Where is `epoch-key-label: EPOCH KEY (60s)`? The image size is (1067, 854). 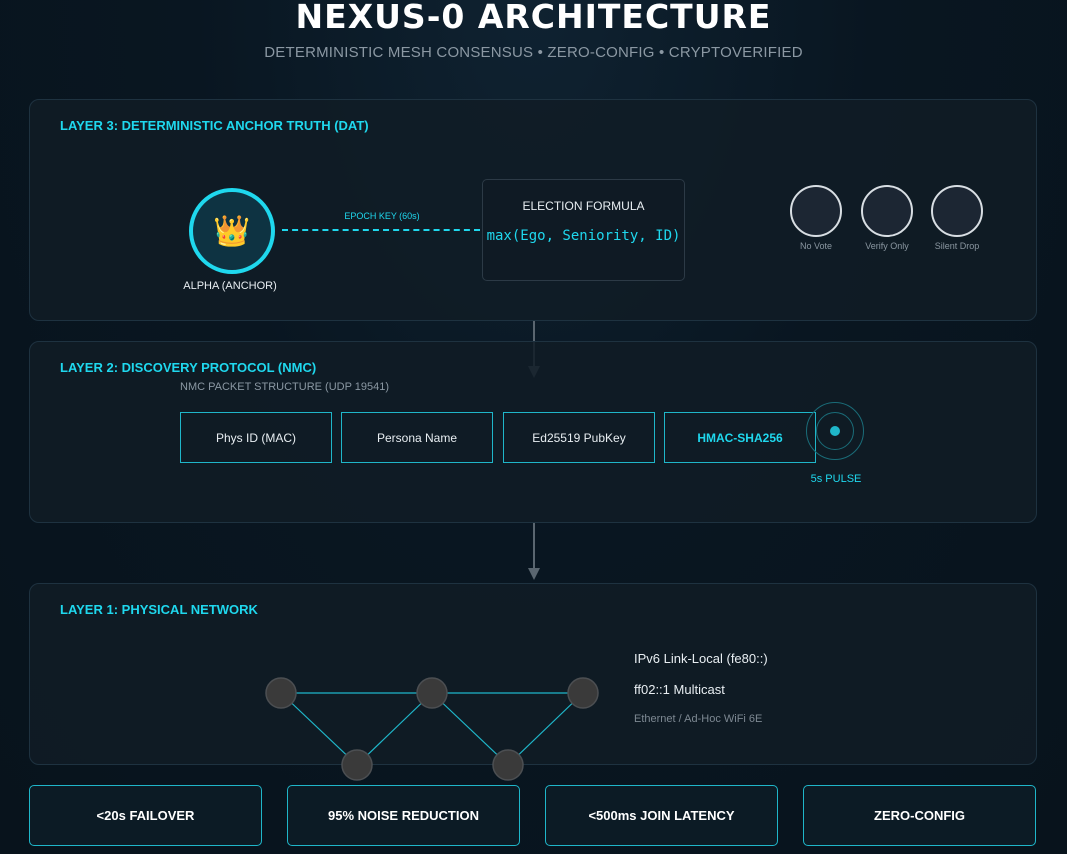
epoch-key-label: EPOCH KEY (60s) is located at coordinates (382, 216).